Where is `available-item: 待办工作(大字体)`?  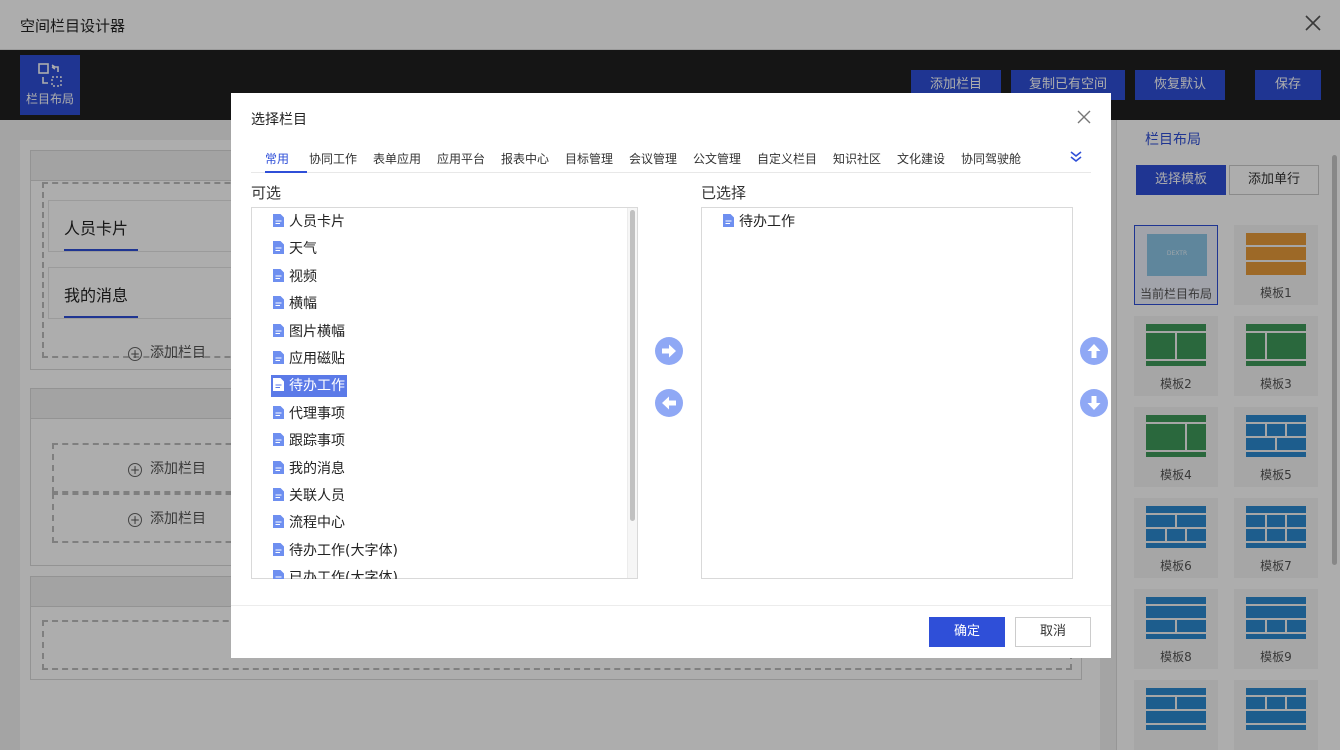 available-item: 待办工作(大字体) is located at coordinates (335, 551).